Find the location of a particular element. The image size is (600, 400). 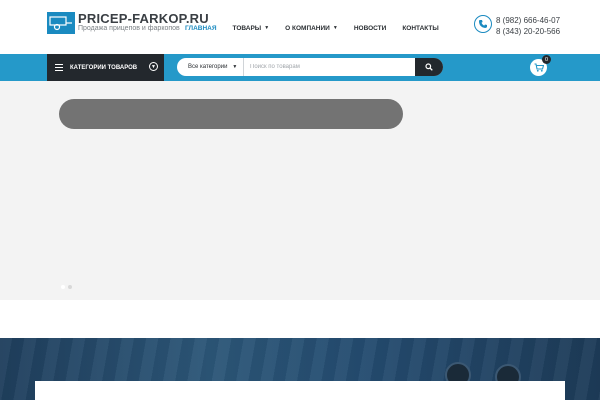

categories-label: КАТЕГОРИИ ТОВАРОВ is located at coordinates (104, 67).